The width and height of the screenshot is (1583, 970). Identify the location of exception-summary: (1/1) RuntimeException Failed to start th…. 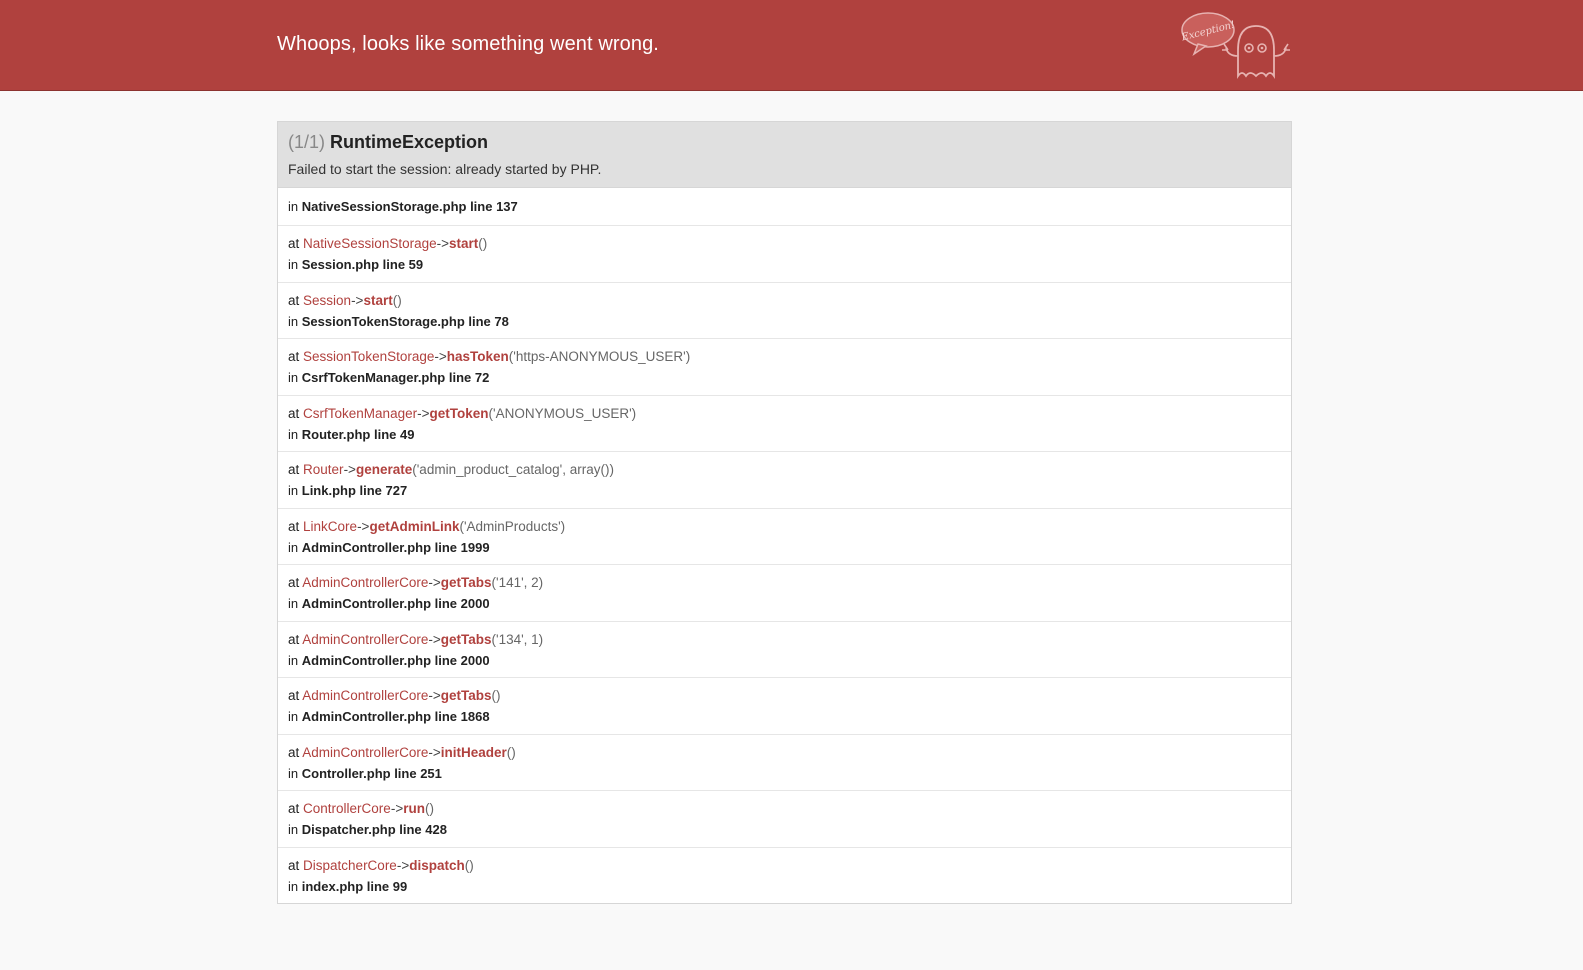
(784, 155).